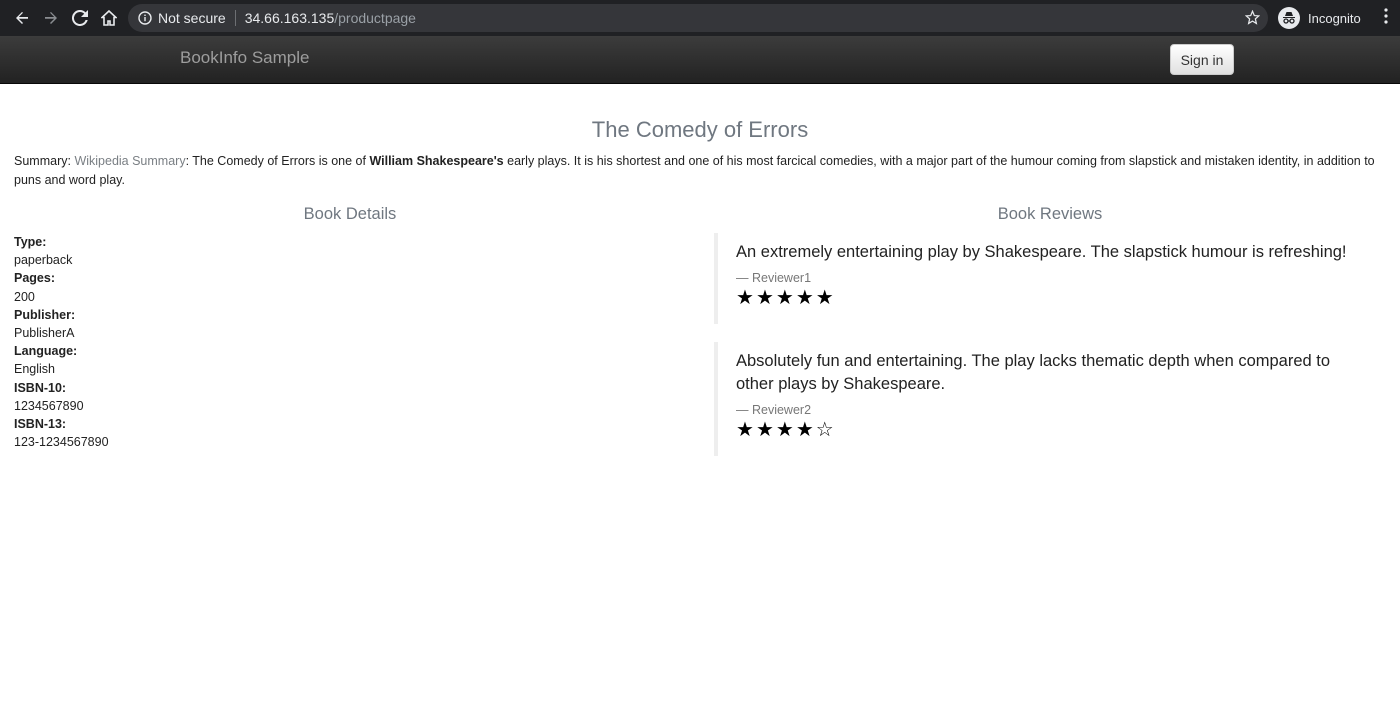  Describe the element at coordinates (1334, 18) in the screenshot. I see `incognito-label: Incognito` at that location.